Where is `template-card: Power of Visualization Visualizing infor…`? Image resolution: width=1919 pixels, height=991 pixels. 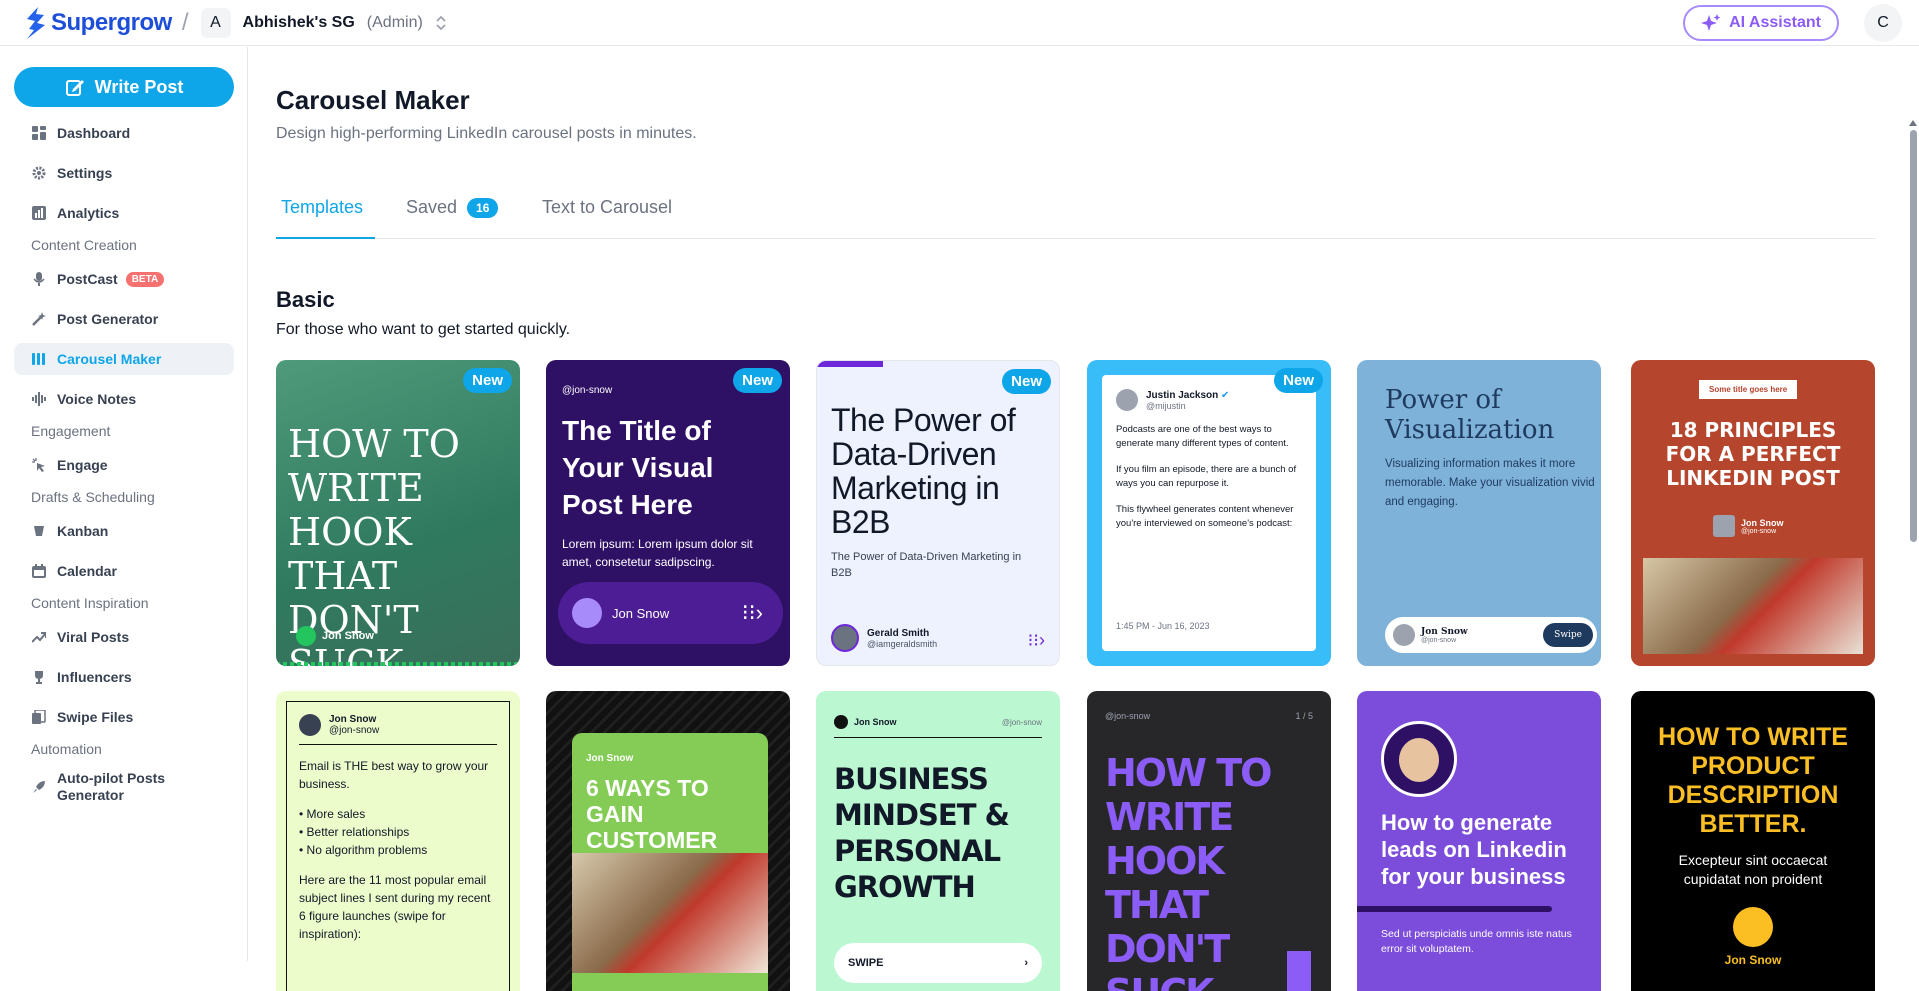 template-card: Power of Visualization Visualizing infor… is located at coordinates (1479, 513).